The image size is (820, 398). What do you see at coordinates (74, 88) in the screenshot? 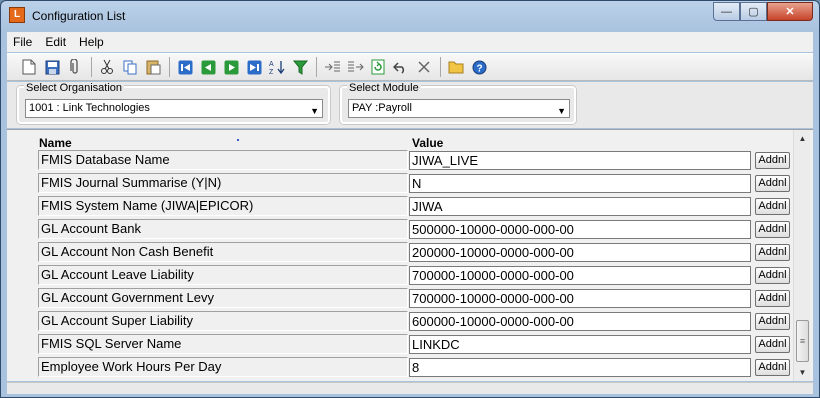
I see `organisation-label: Select Organisation` at bounding box center [74, 88].